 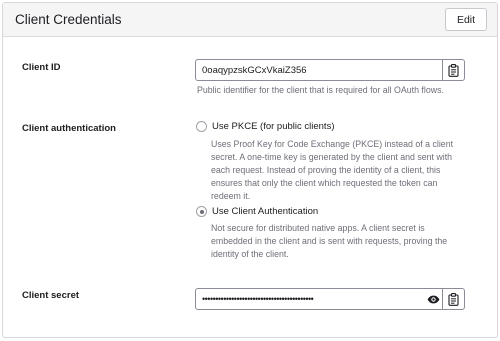 I want to click on copy-client-id-button, so click(x=453, y=70).